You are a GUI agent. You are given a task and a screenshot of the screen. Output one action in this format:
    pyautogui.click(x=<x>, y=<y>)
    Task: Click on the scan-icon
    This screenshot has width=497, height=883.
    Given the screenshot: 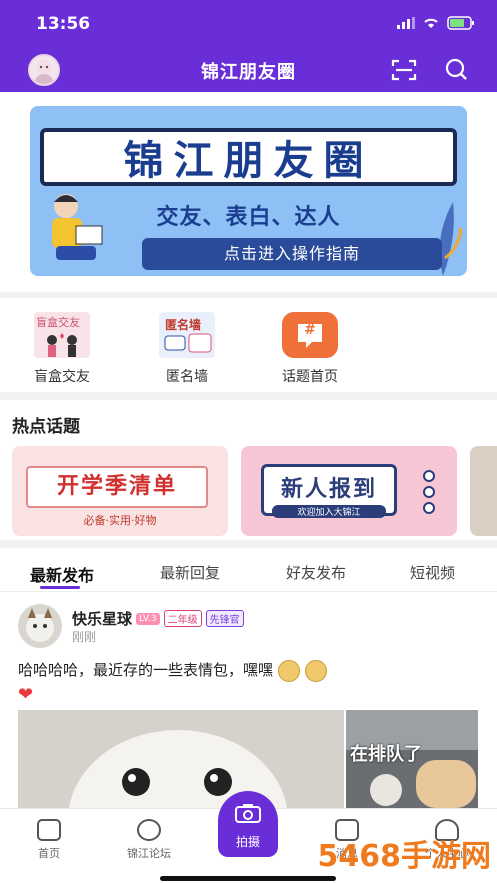 What is the action you would take?
    pyautogui.click(x=404, y=70)
    